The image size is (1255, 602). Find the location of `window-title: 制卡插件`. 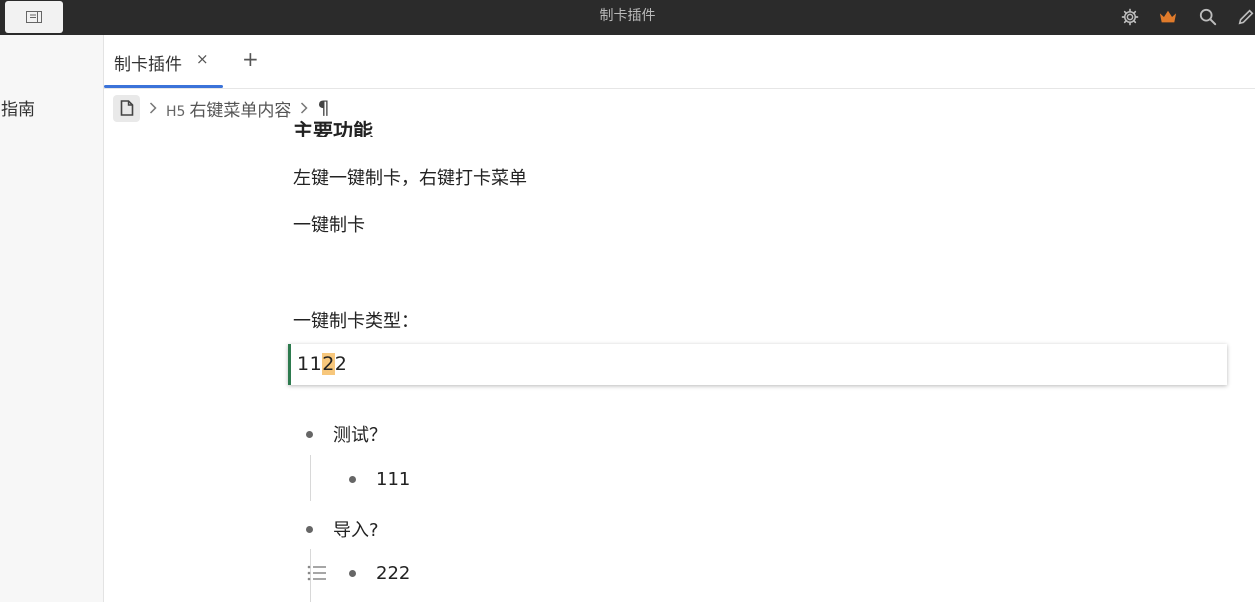

window-title: 制卡插件 is located at coordinates (627, 16).